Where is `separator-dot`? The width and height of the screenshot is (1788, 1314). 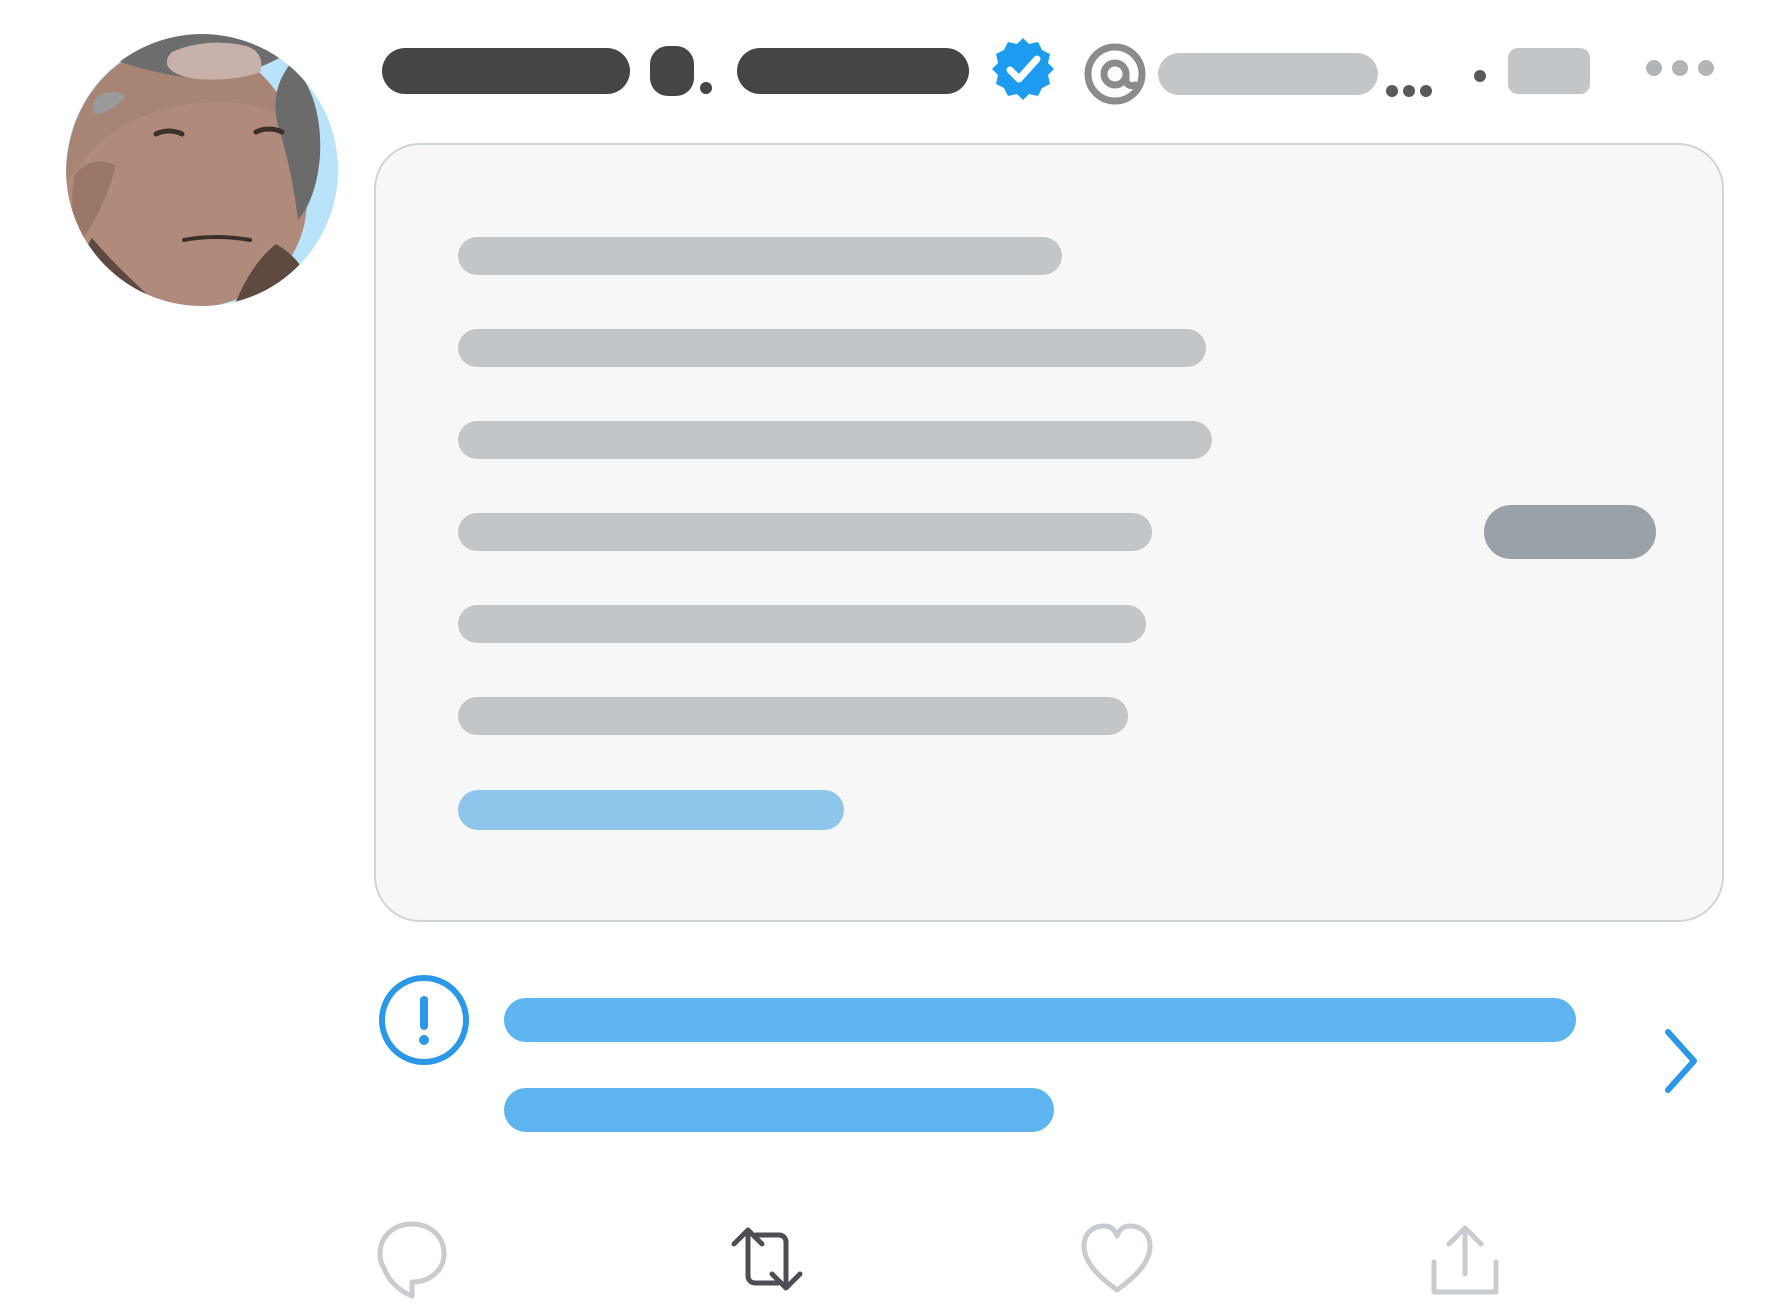 separator-dot is located at coordinates (1480, 76).